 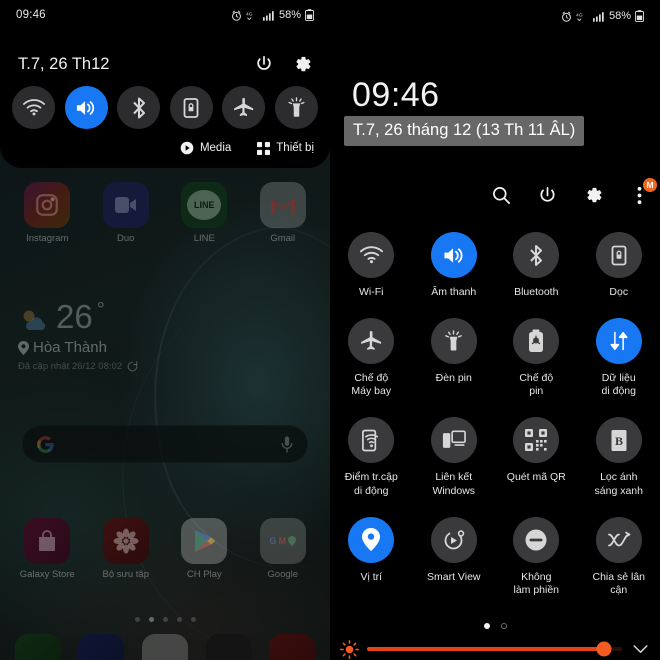 I want to click on phone-icon, so click(x=37, y=647).